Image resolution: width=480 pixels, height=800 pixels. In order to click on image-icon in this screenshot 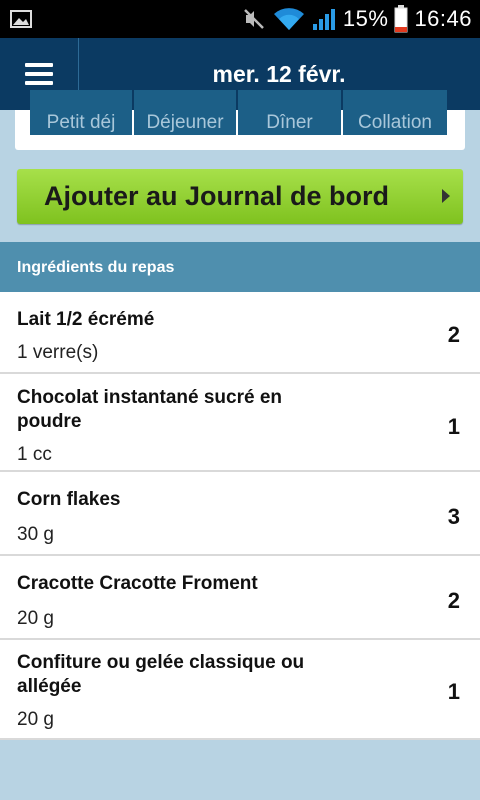, I will do `click(21, 19)`.